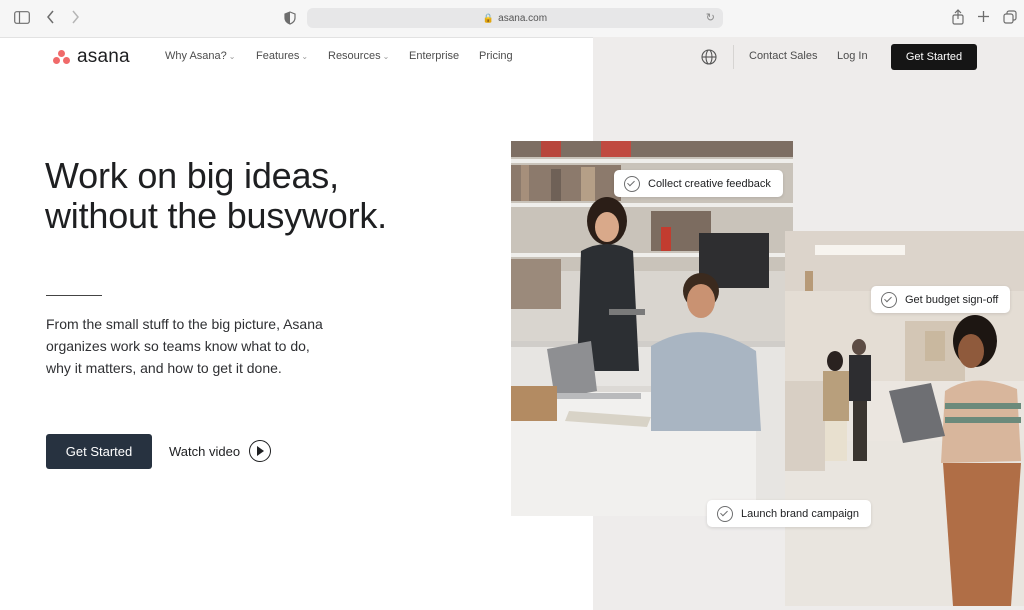  Describe the element at coordinates (50, 18) in the screenshot. I see `back-icon` at that location.